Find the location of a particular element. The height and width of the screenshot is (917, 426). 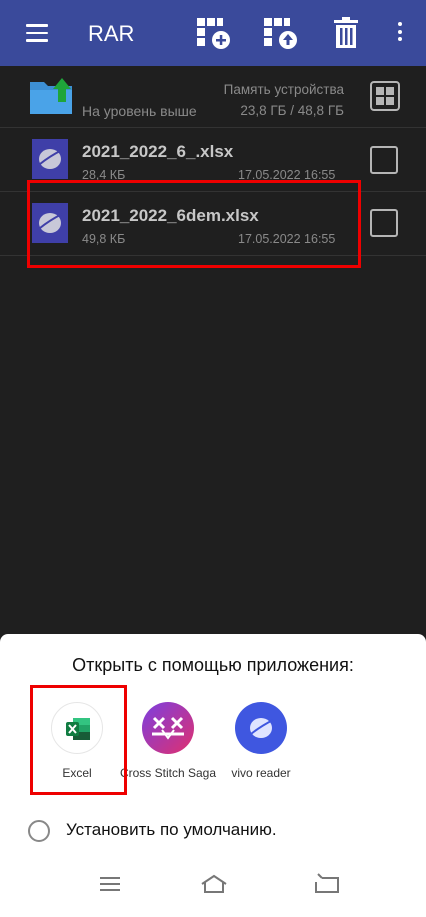

app-option-vivo-reader: vivo reader is located at coordinates (261, 741).